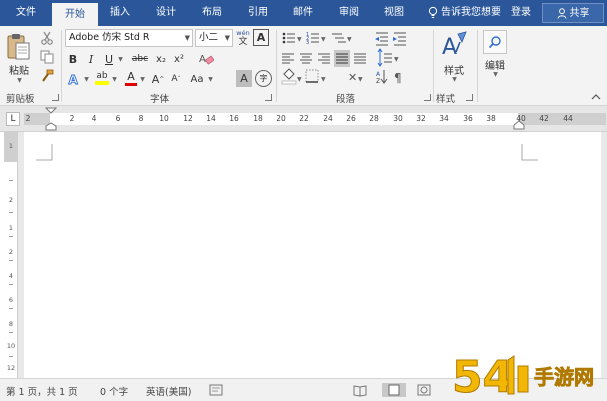 Image resolution: width=607 pixels, height=401 pixels. I want to click on ruler-number: 26, so click(351, 118).